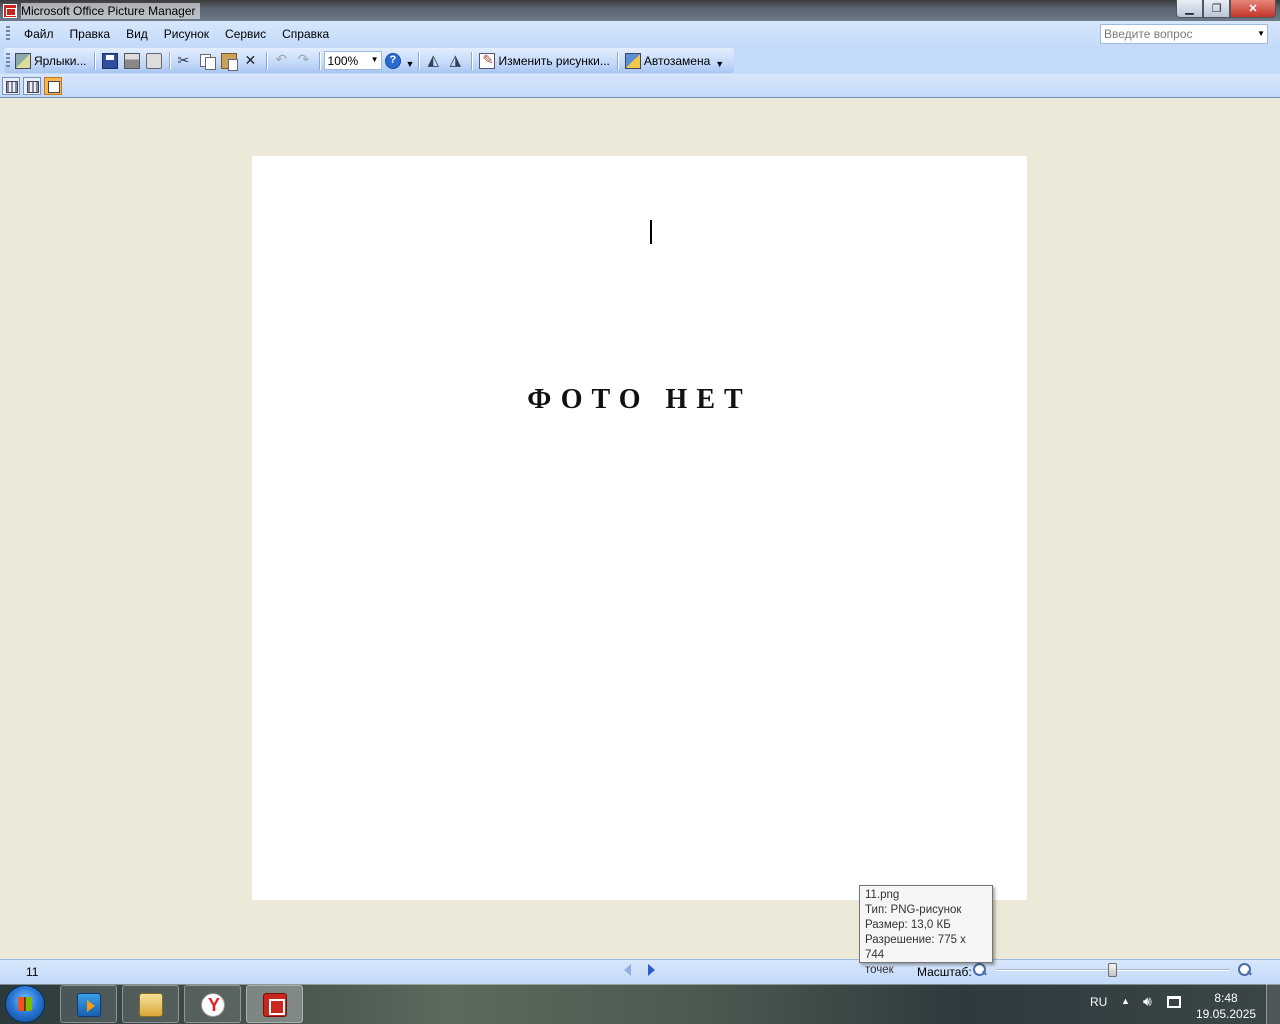 The height and width of the screenshot is (1024, 1280). I want to click on filmstrip-view-button, so click(32, 85).